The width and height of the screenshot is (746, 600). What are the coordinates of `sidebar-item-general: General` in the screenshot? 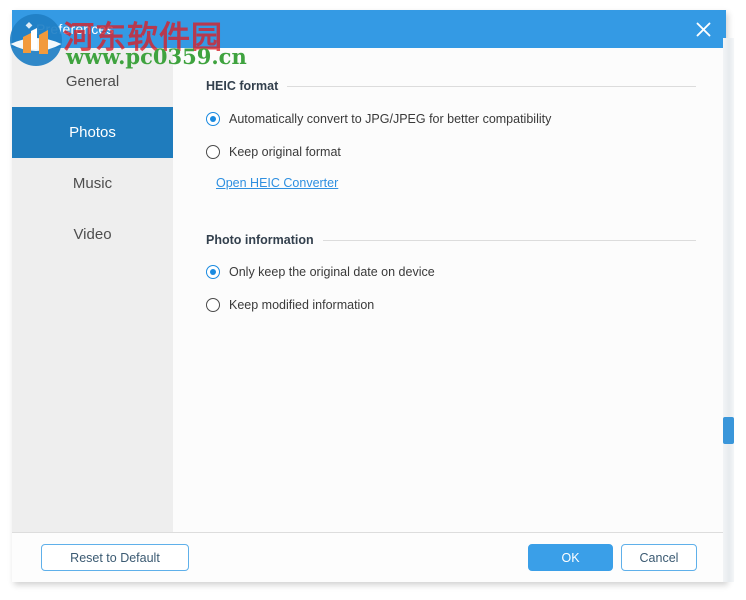 It's located at (92, 81).